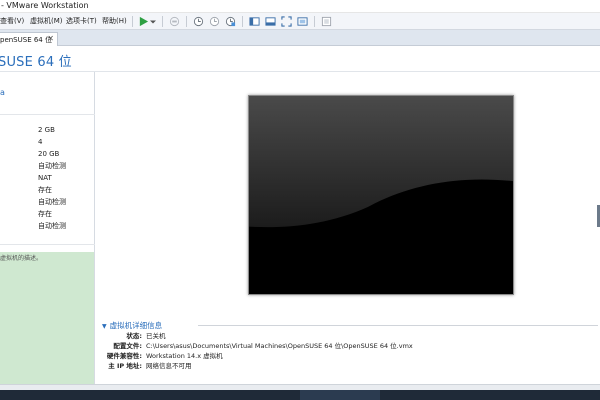 The height and width of the screenshot is (400, 600). I want to click on close-icon: ✕, so click(50, 38).